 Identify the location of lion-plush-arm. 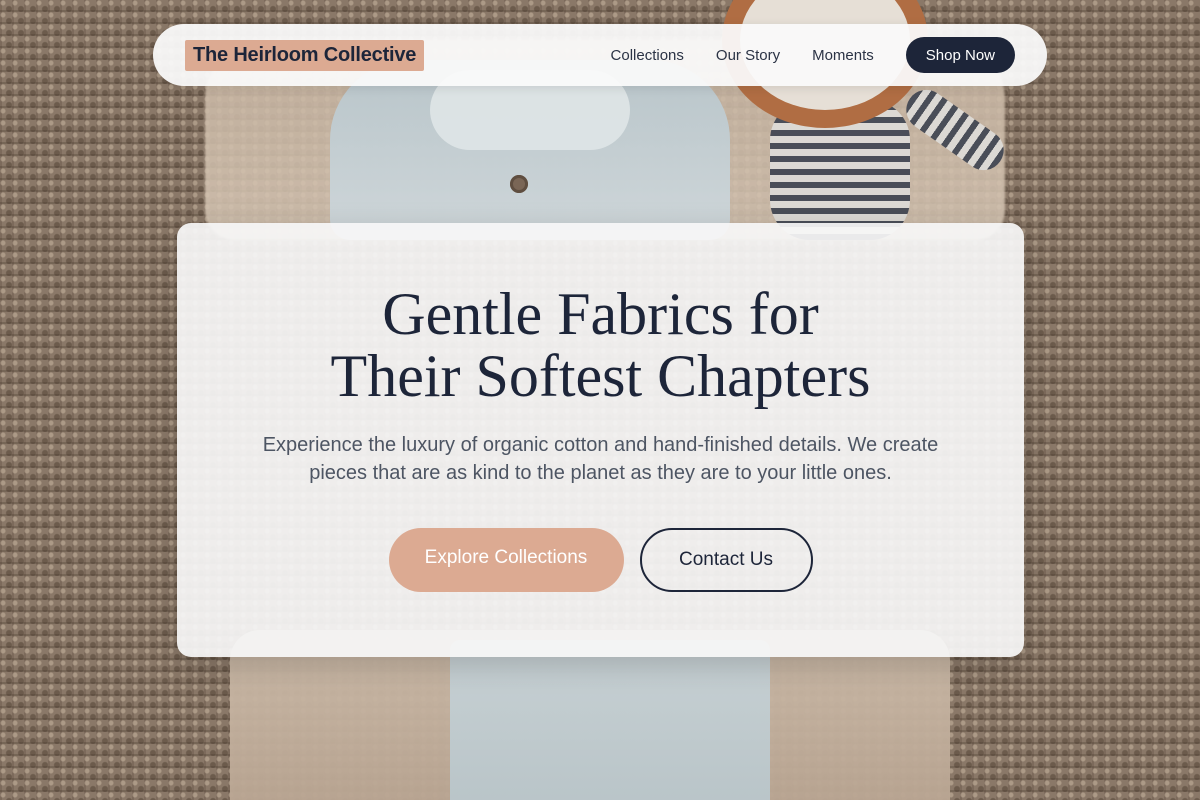
(955, 130).